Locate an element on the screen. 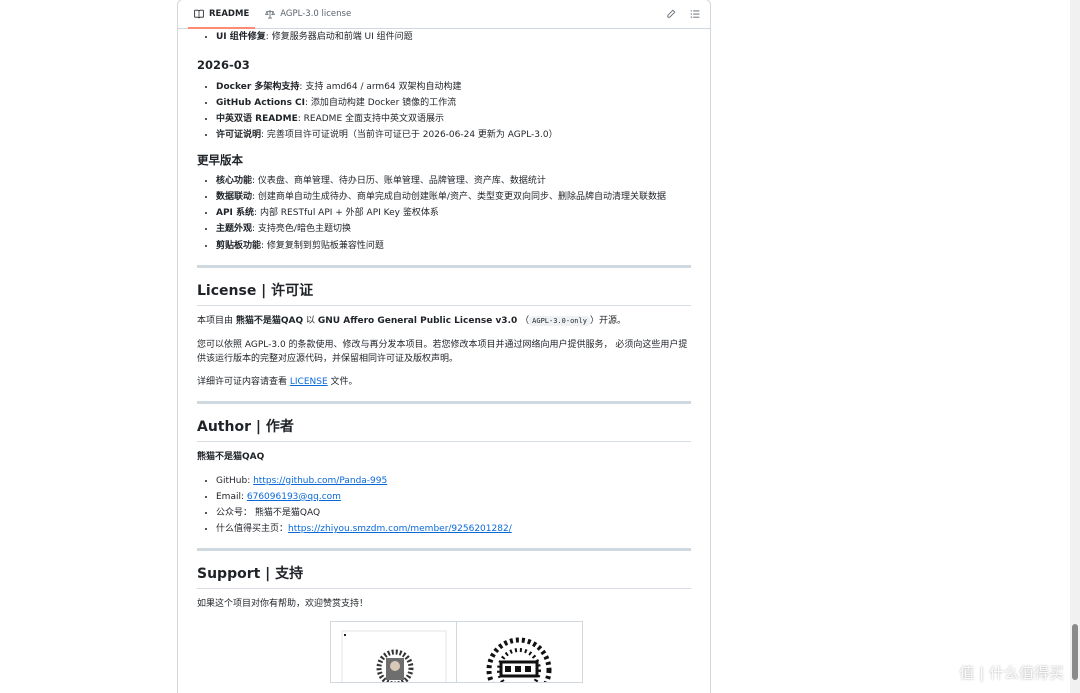 The width and height of the screenshot is (1080, 693). tab-readme: README is located at coordinates (221, 14).